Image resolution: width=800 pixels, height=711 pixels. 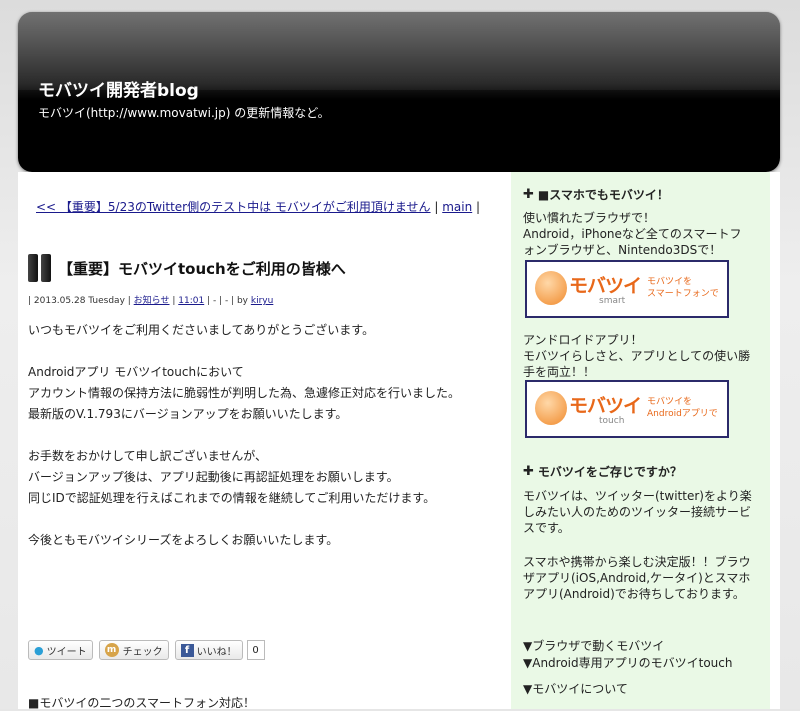 I want to click on twitter-bird-icon: ●, so click(x=39, y=650).